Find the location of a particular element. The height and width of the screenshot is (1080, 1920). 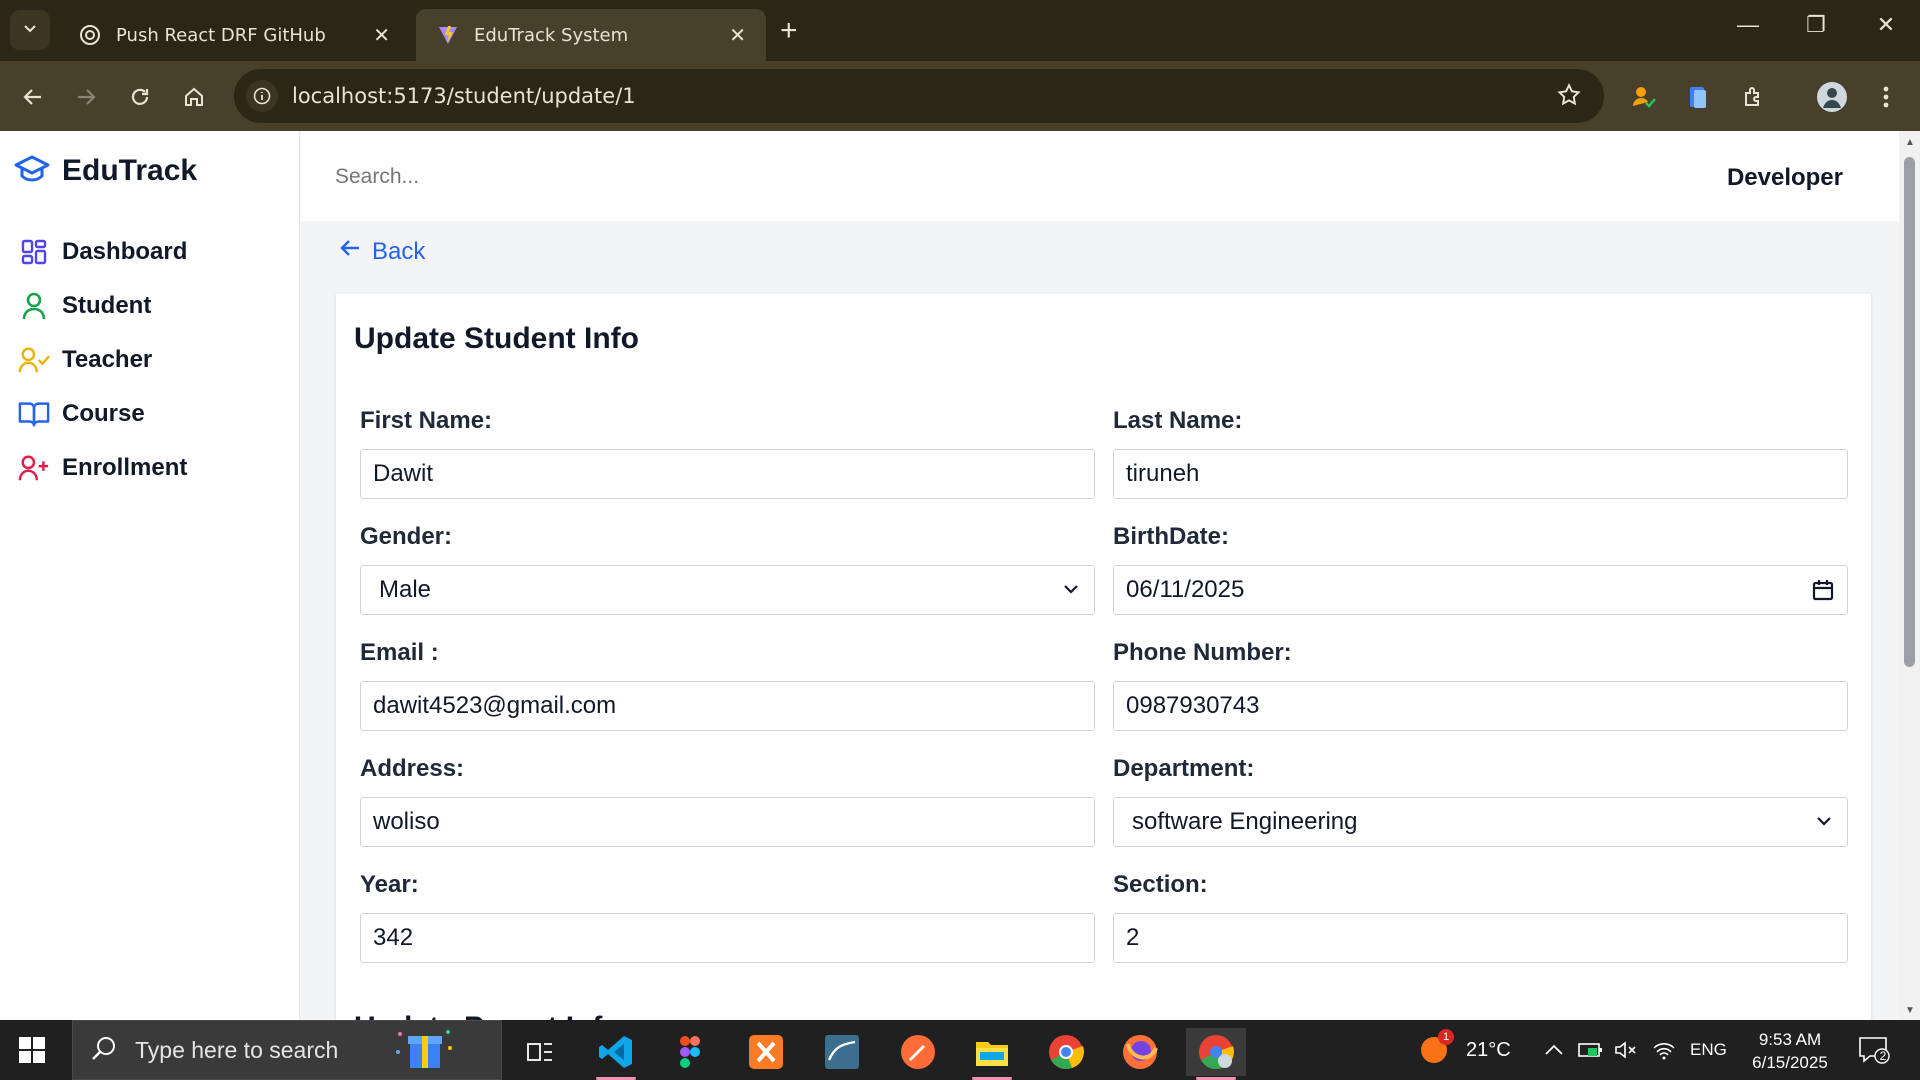

section-label: Section: is located at coordinates (1160, 884).